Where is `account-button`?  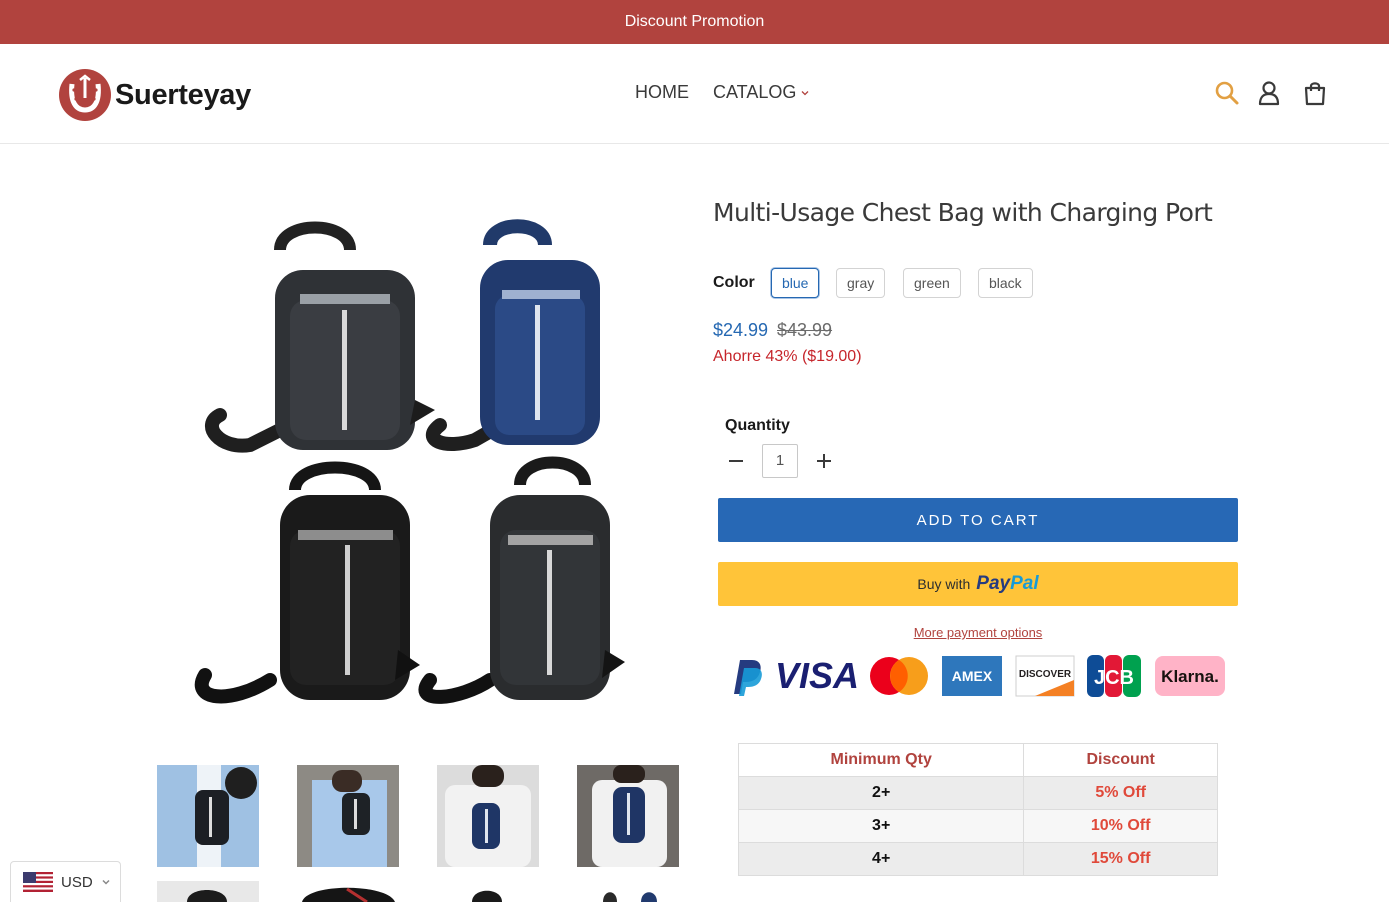 account-button is located at coordinates (1269, 93).